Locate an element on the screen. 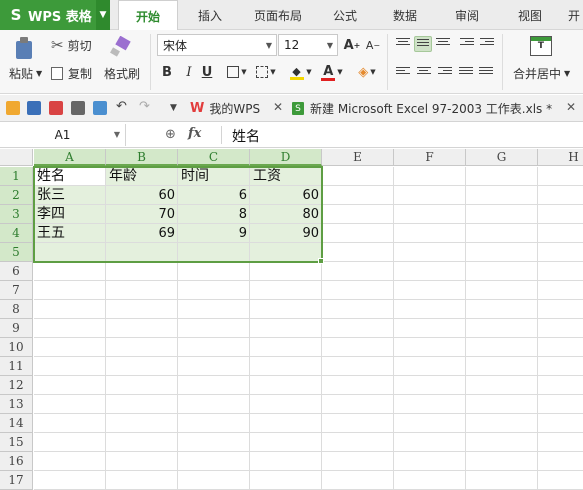  row-header-8: 8 is located at coordinates (16, 309).